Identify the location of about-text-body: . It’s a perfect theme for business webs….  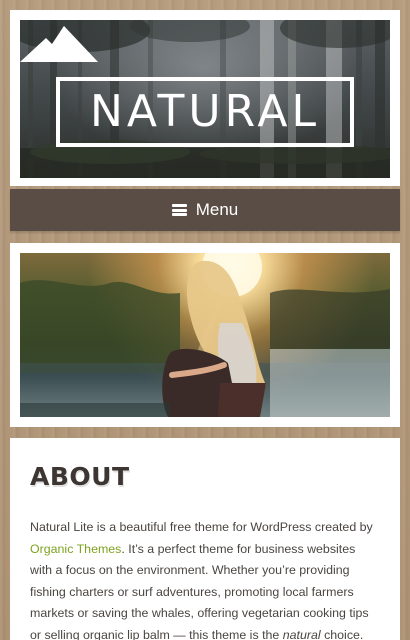
(199, 590).